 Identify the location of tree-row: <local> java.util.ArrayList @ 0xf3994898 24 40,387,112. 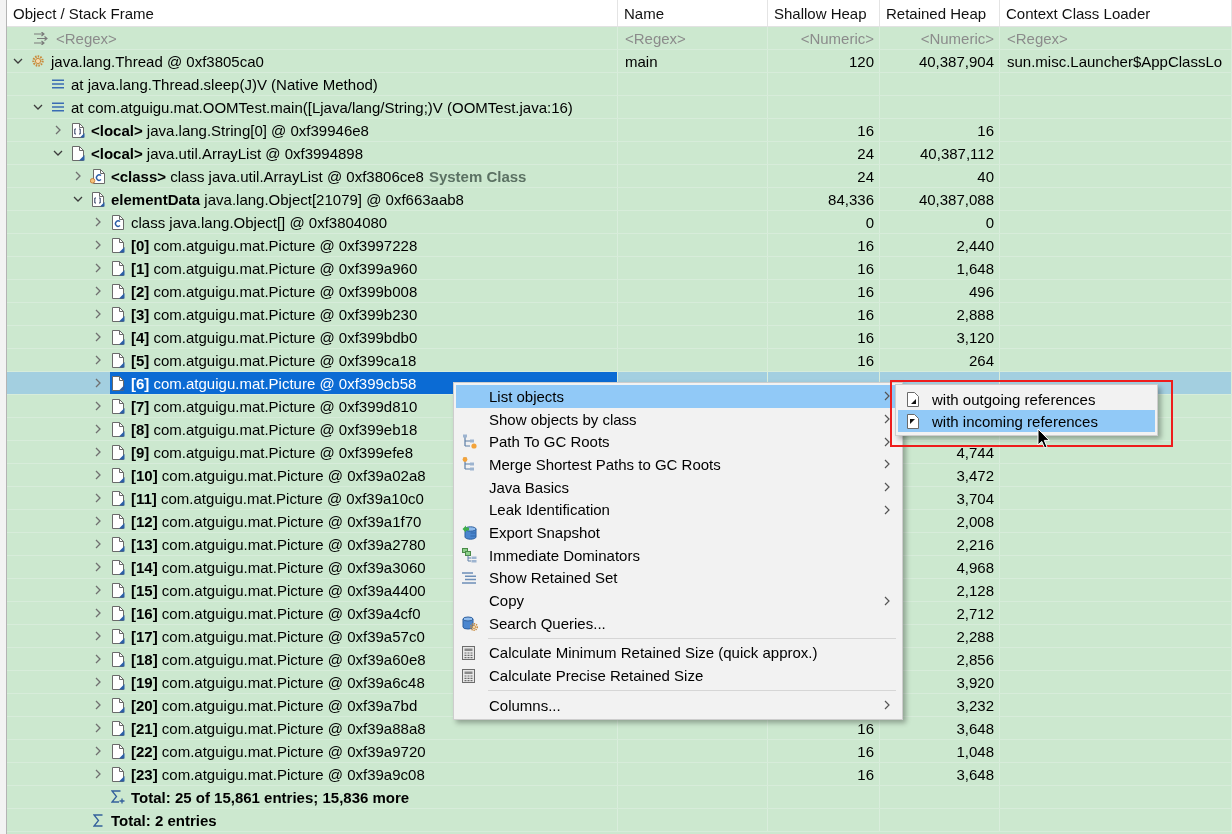
(619, 153).